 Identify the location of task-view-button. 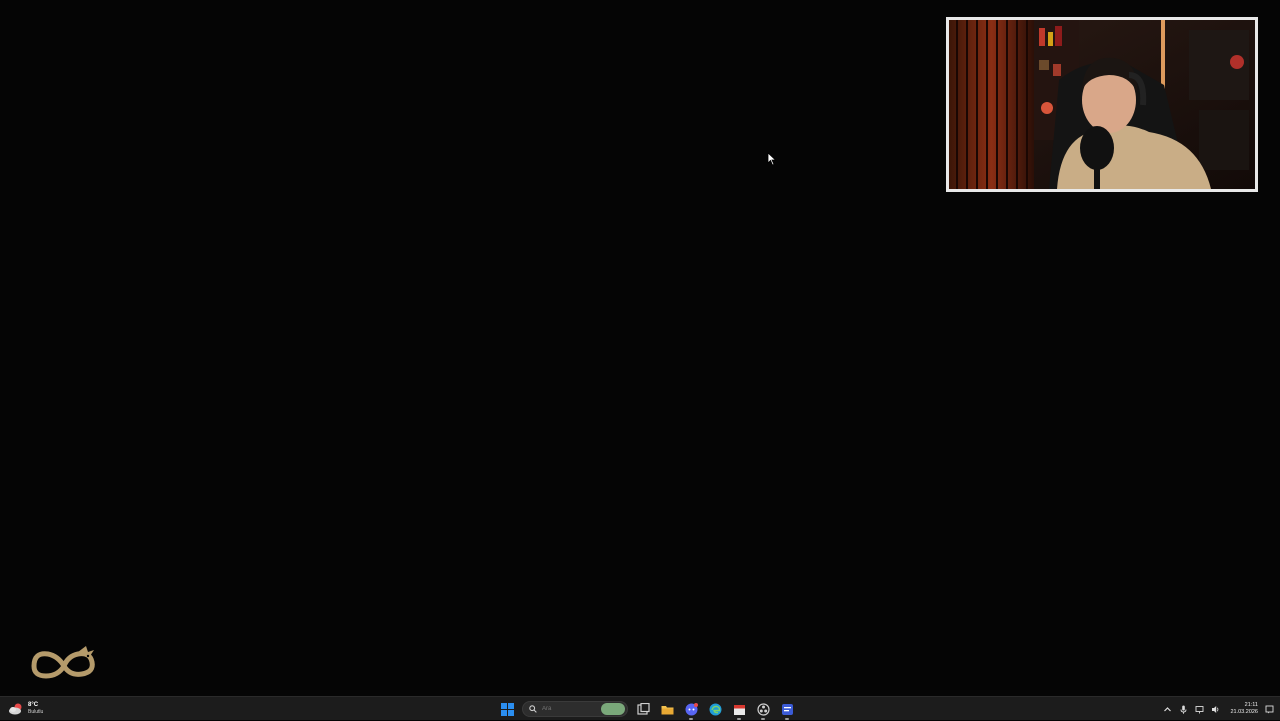
(643, 709).